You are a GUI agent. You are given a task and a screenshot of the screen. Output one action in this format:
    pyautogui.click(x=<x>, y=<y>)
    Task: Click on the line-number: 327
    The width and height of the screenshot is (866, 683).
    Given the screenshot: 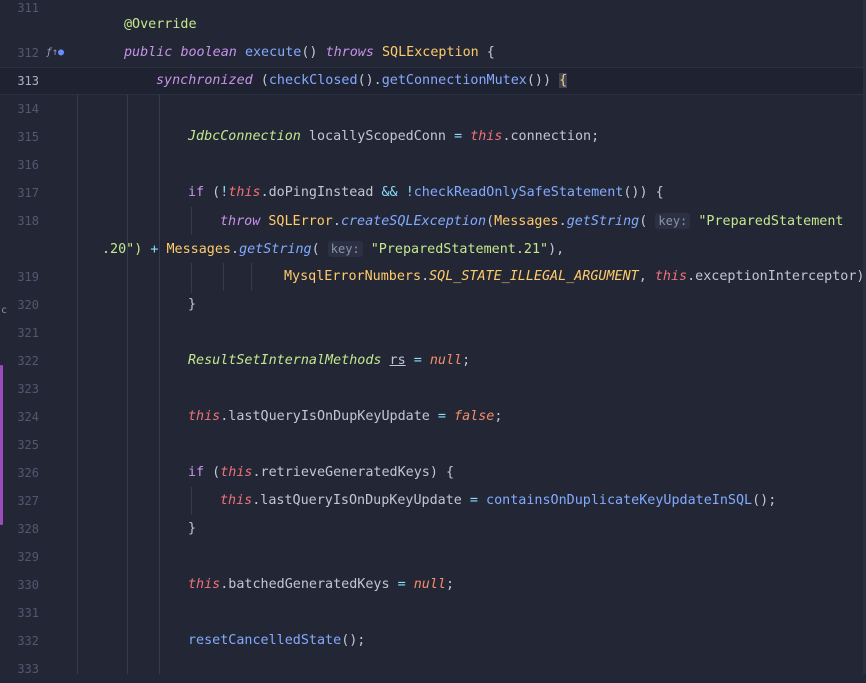 What is the action you would take?
    pyautogui.click(x=28, y=501)
    